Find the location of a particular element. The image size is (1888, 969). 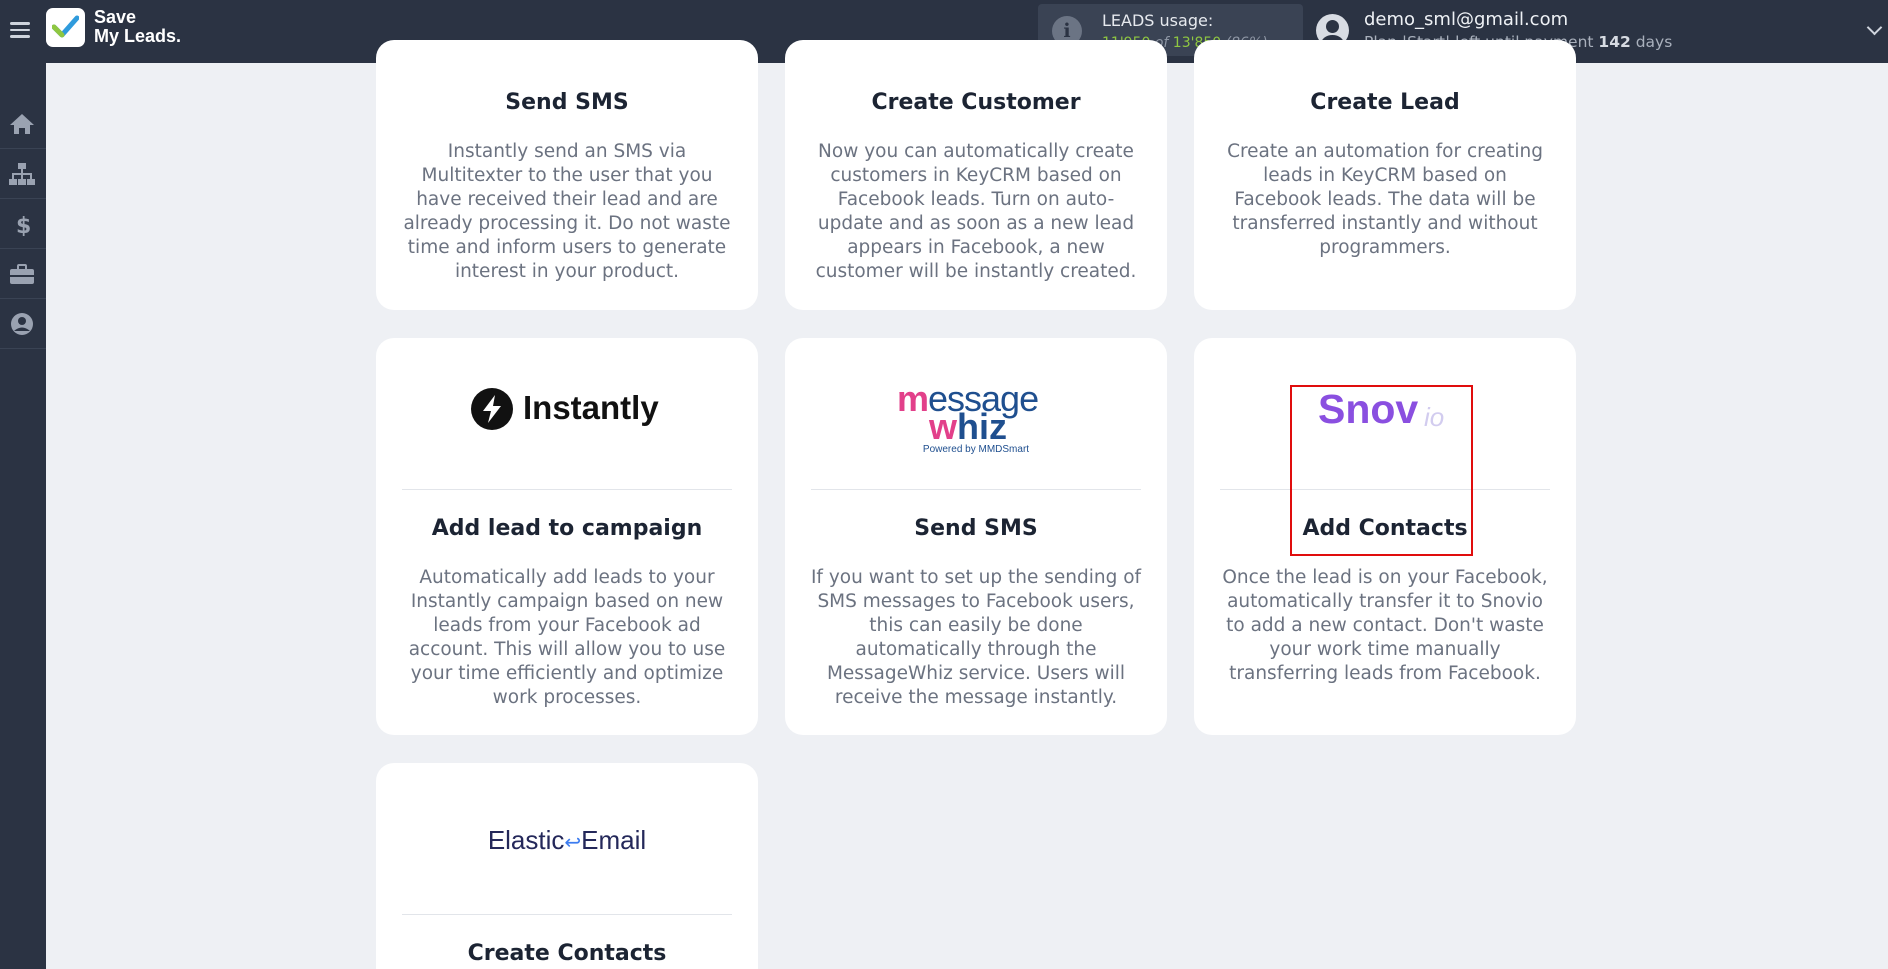

briefcase-icon is located at coordinates (22, 274).